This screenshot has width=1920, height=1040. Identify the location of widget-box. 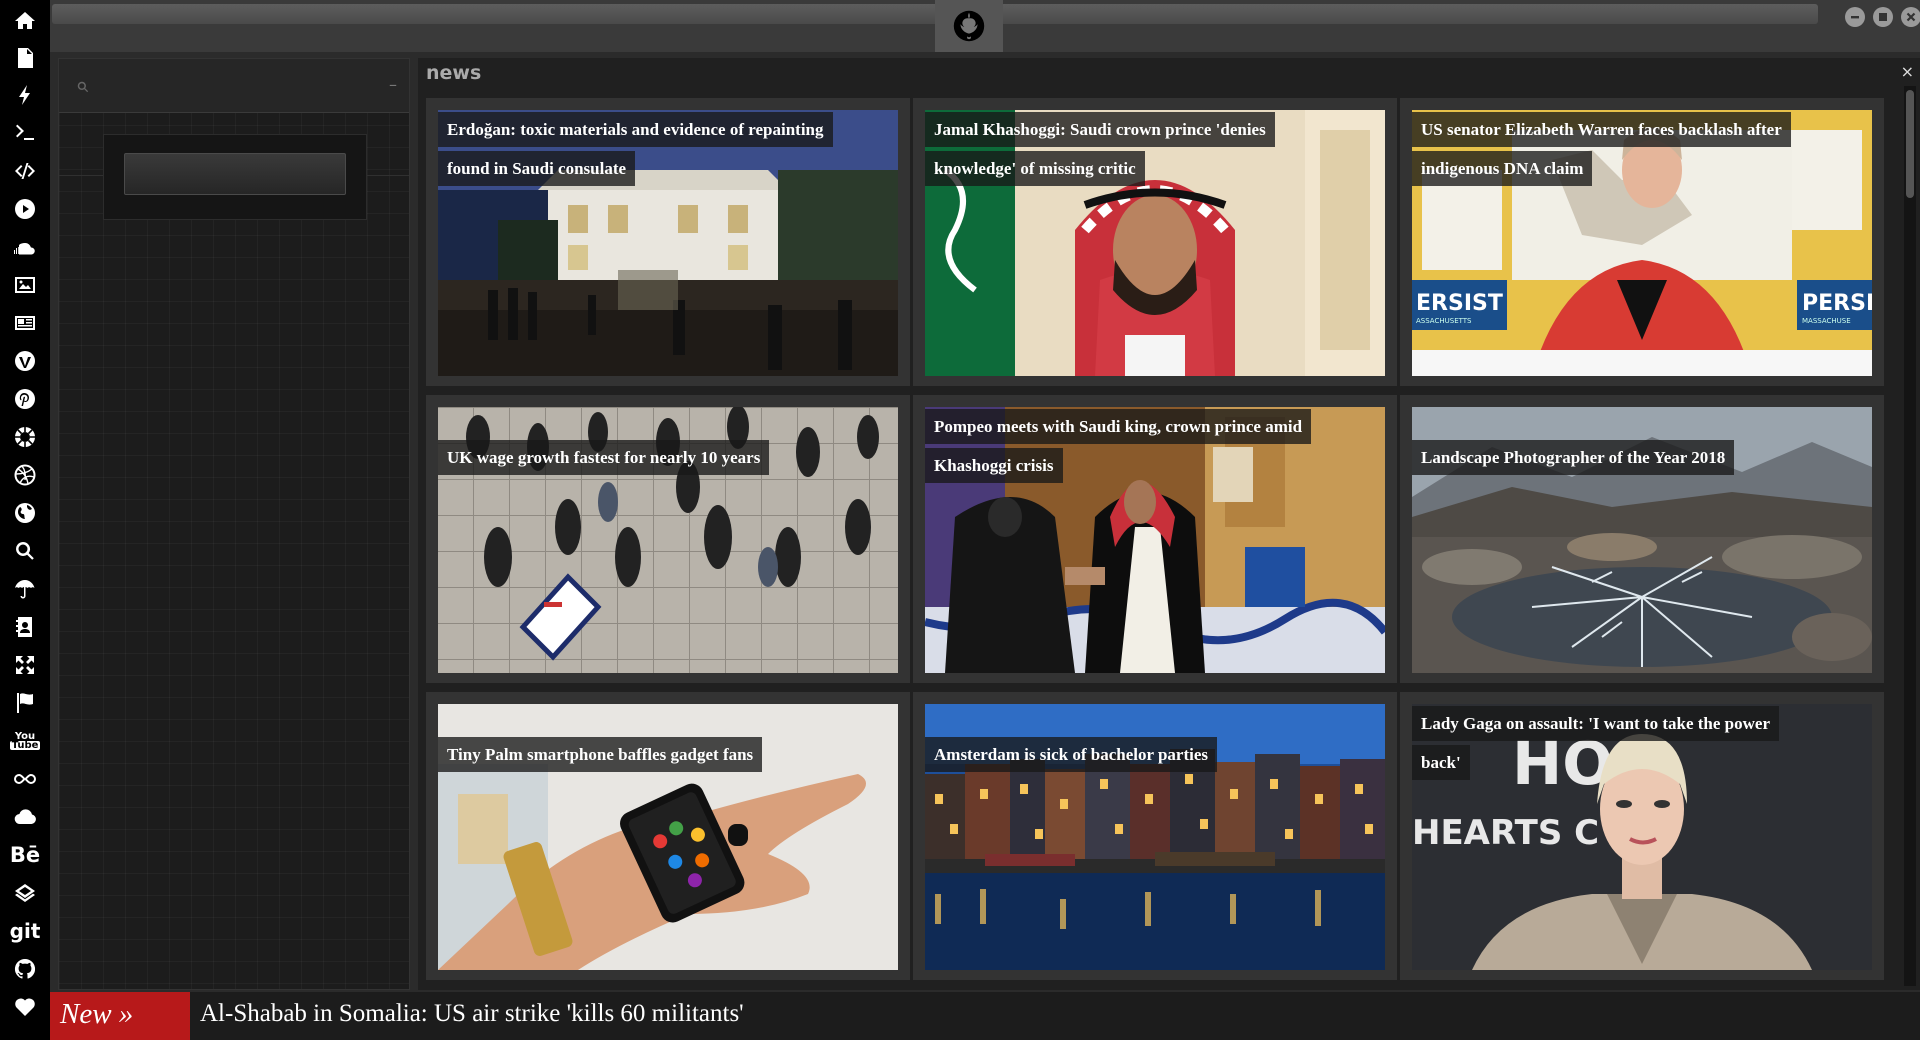
(235, 177).